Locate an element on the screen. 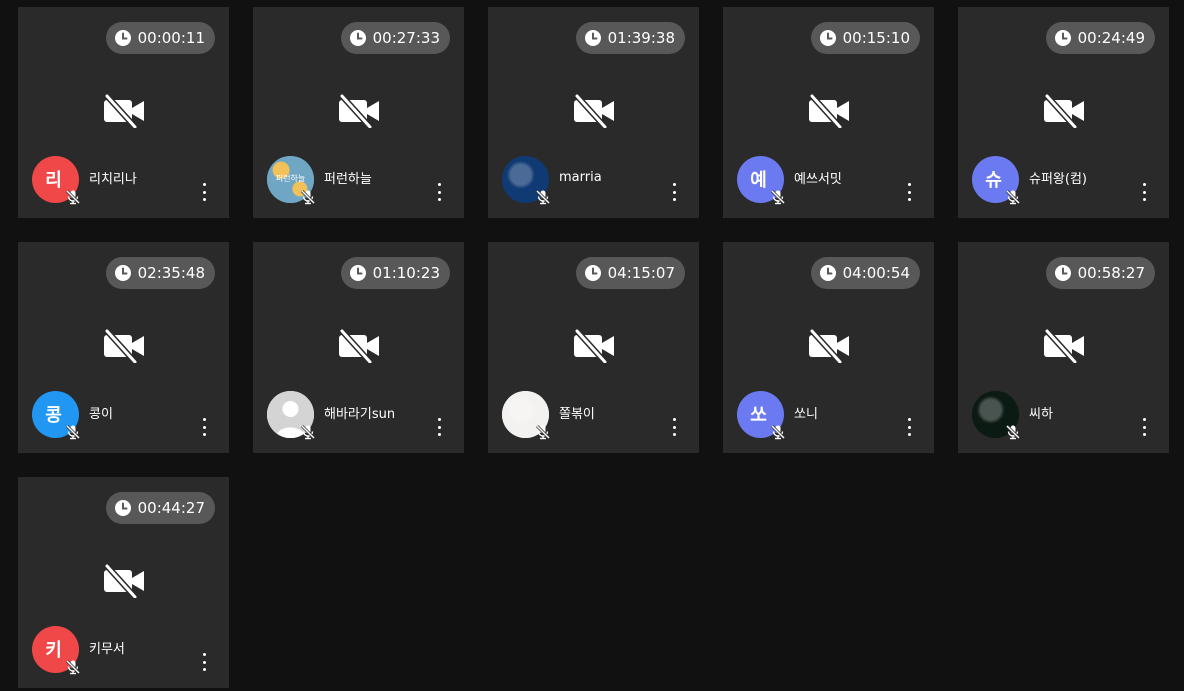 The height and width of the screenshot is (691, 1184). participant-info: 콩 콩이 is located at coordinates (72, 415).